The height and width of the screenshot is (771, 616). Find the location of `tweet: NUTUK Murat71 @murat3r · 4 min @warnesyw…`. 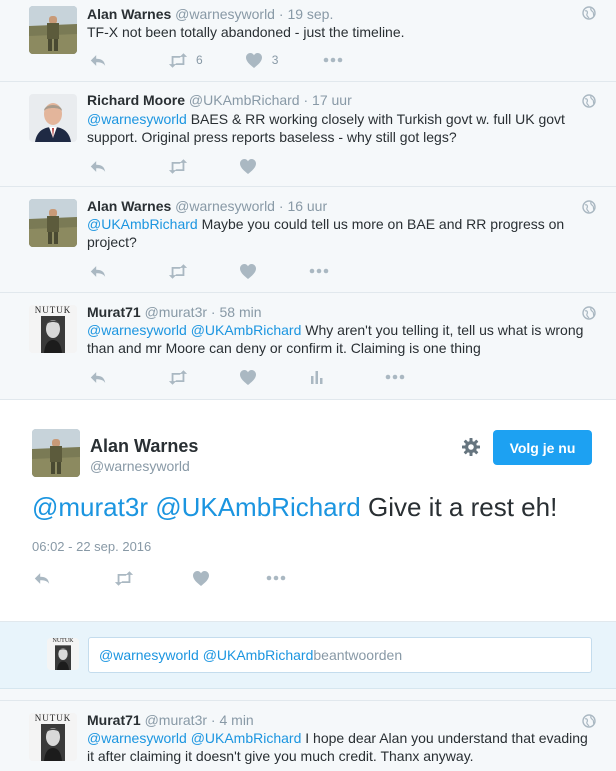

tweet: NUTUK Murat71 @murat3r · 4 min @warnesyw… is located at coordinates (308, 735).